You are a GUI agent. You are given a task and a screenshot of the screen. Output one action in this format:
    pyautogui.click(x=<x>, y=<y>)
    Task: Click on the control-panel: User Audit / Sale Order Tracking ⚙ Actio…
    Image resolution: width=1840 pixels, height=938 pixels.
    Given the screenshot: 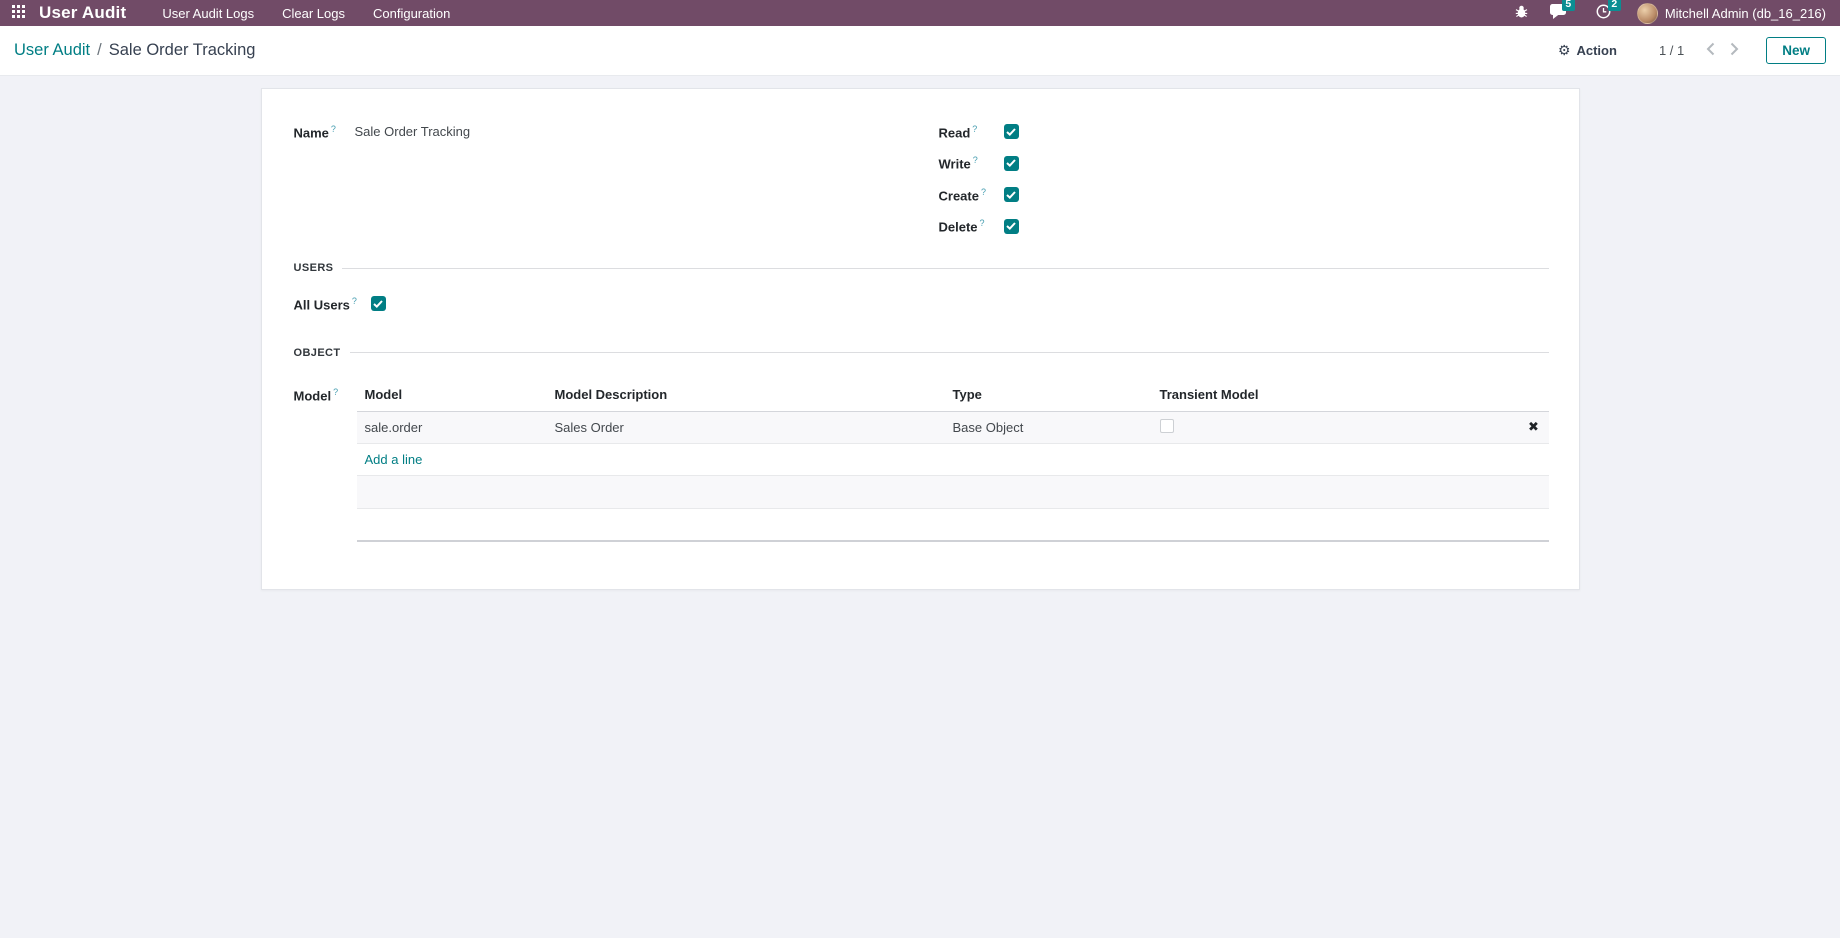 What is the action you would take?
    pyautogui.click(x=920, y=51)
    